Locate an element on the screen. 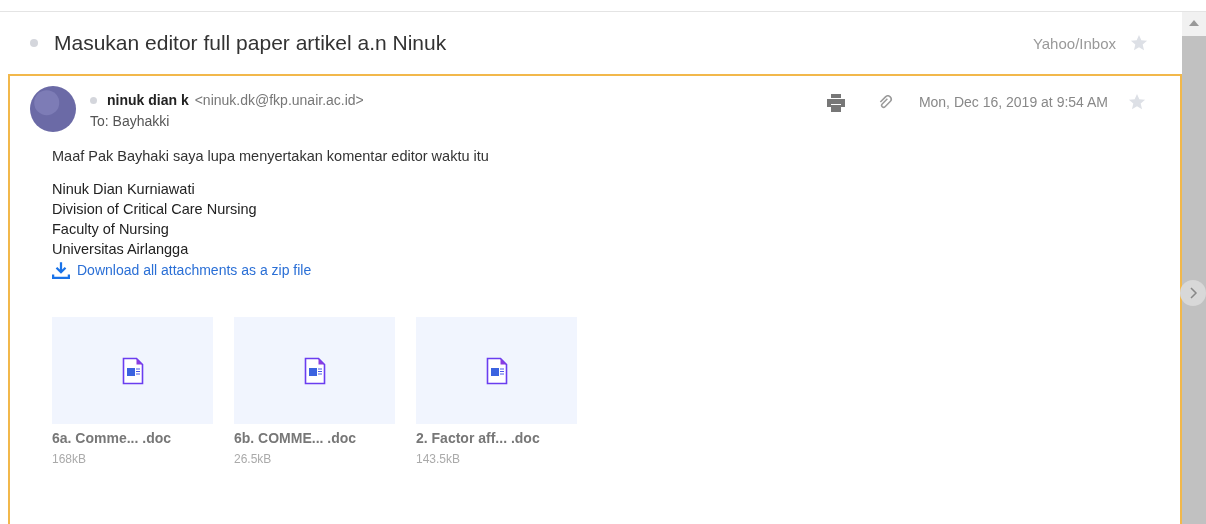 Image resolution: width=1206 pixels, height=524 pixels. attachment-name: 6b. COMME... .doc is located at coordinates (314, 438).